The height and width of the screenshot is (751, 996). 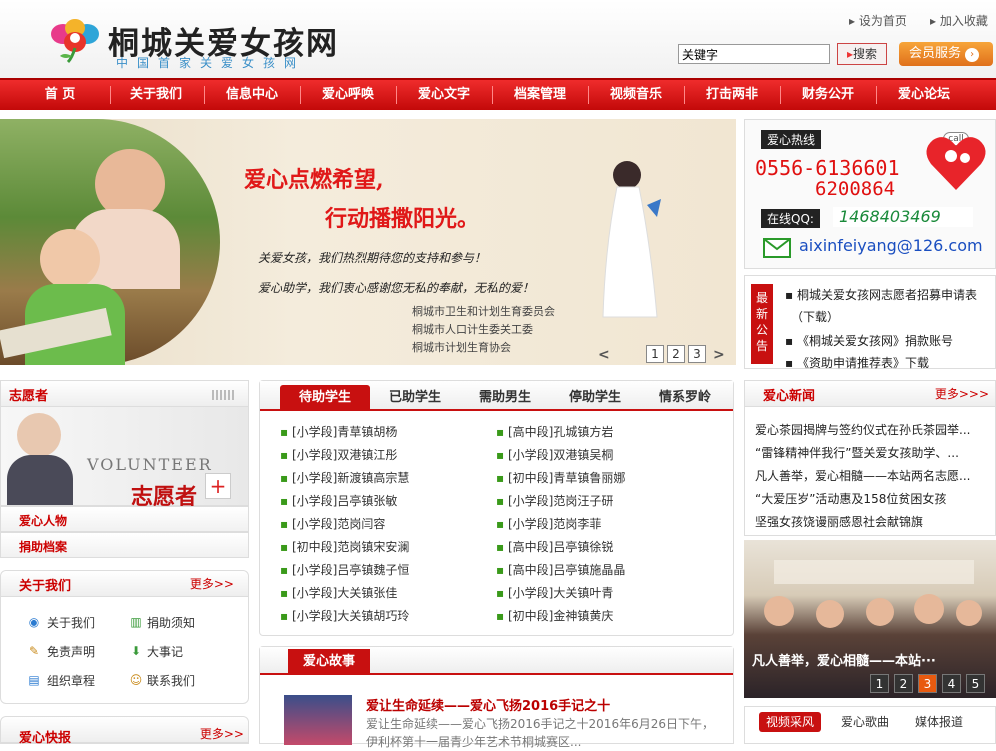 What do you see at coordinates (636, 95) in the screenshot?
I see `nav-video: 视频音乐` at bounding box center [636, 95].